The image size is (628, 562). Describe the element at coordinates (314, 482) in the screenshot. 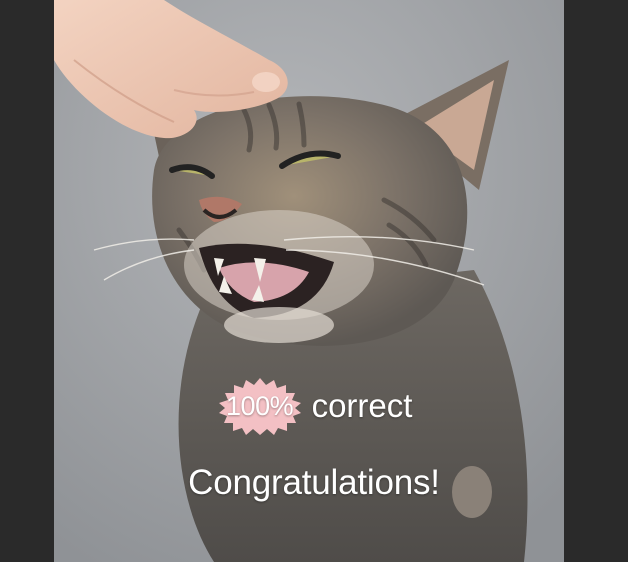

I see `congratulations-message: Congratulations!` at that location.